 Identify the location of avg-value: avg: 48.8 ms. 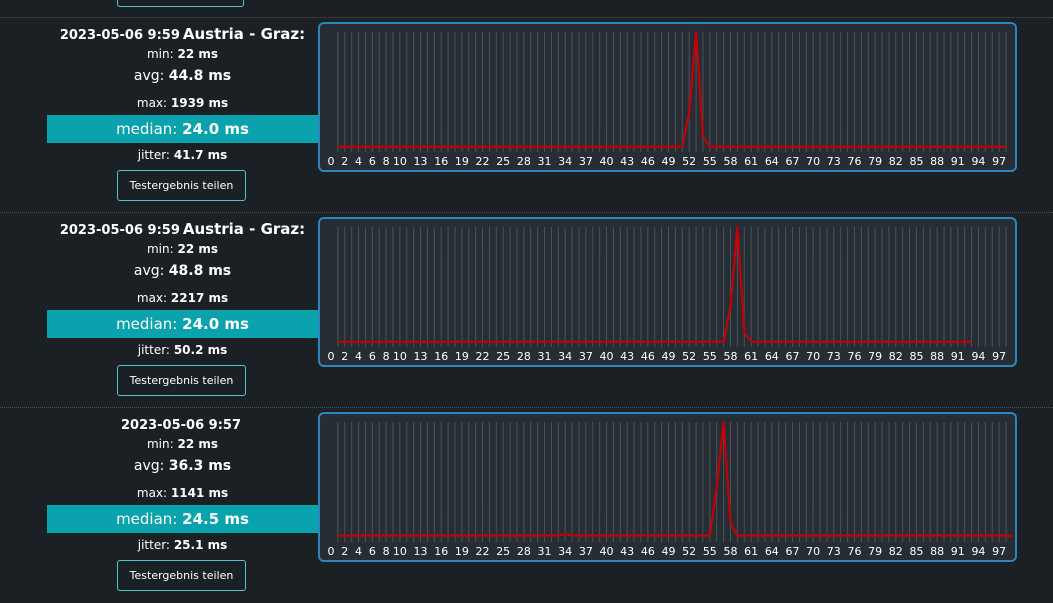
(182, 271).